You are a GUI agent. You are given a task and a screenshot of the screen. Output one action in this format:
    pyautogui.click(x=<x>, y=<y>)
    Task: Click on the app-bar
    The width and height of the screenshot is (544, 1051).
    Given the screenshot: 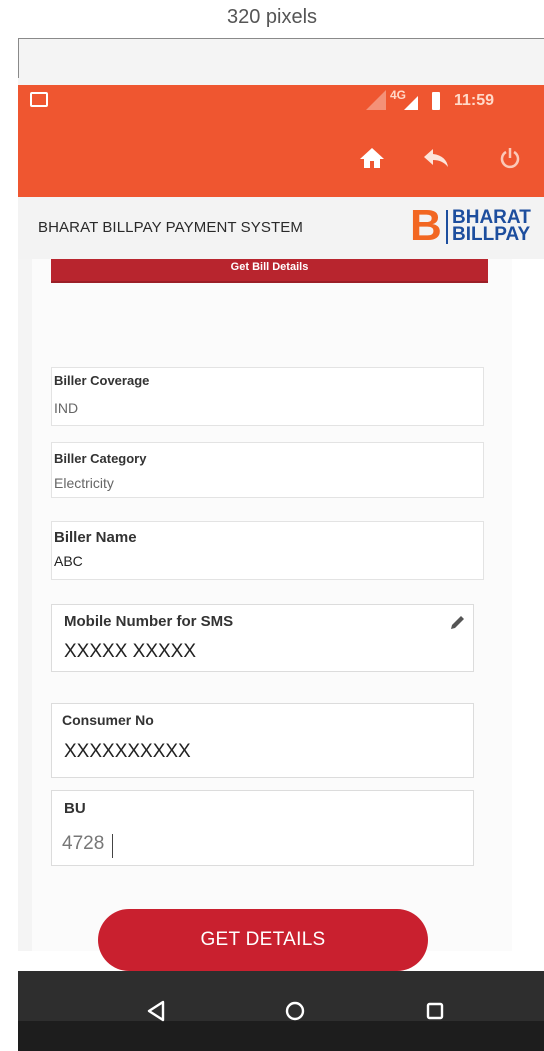 What is the action you would take?
    pyautogui.click(x=281, y=157)
    